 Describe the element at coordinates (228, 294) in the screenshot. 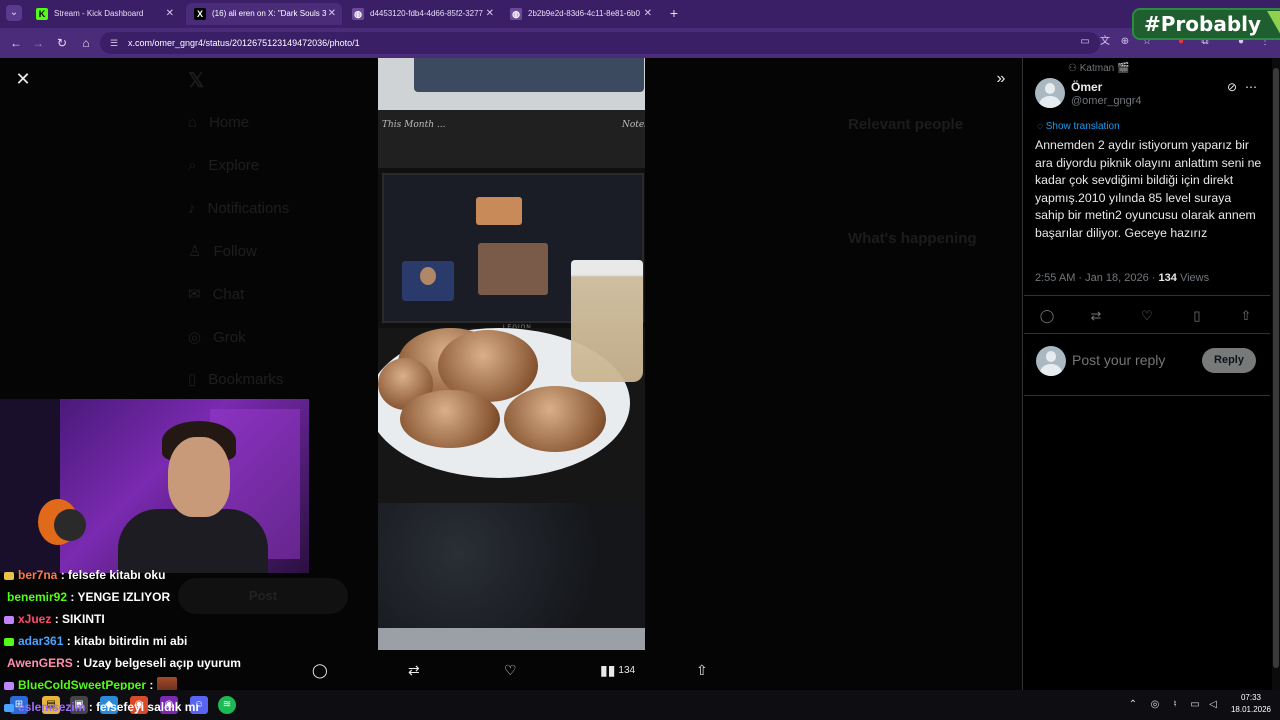

I see `nav-label: Chat` at that location.